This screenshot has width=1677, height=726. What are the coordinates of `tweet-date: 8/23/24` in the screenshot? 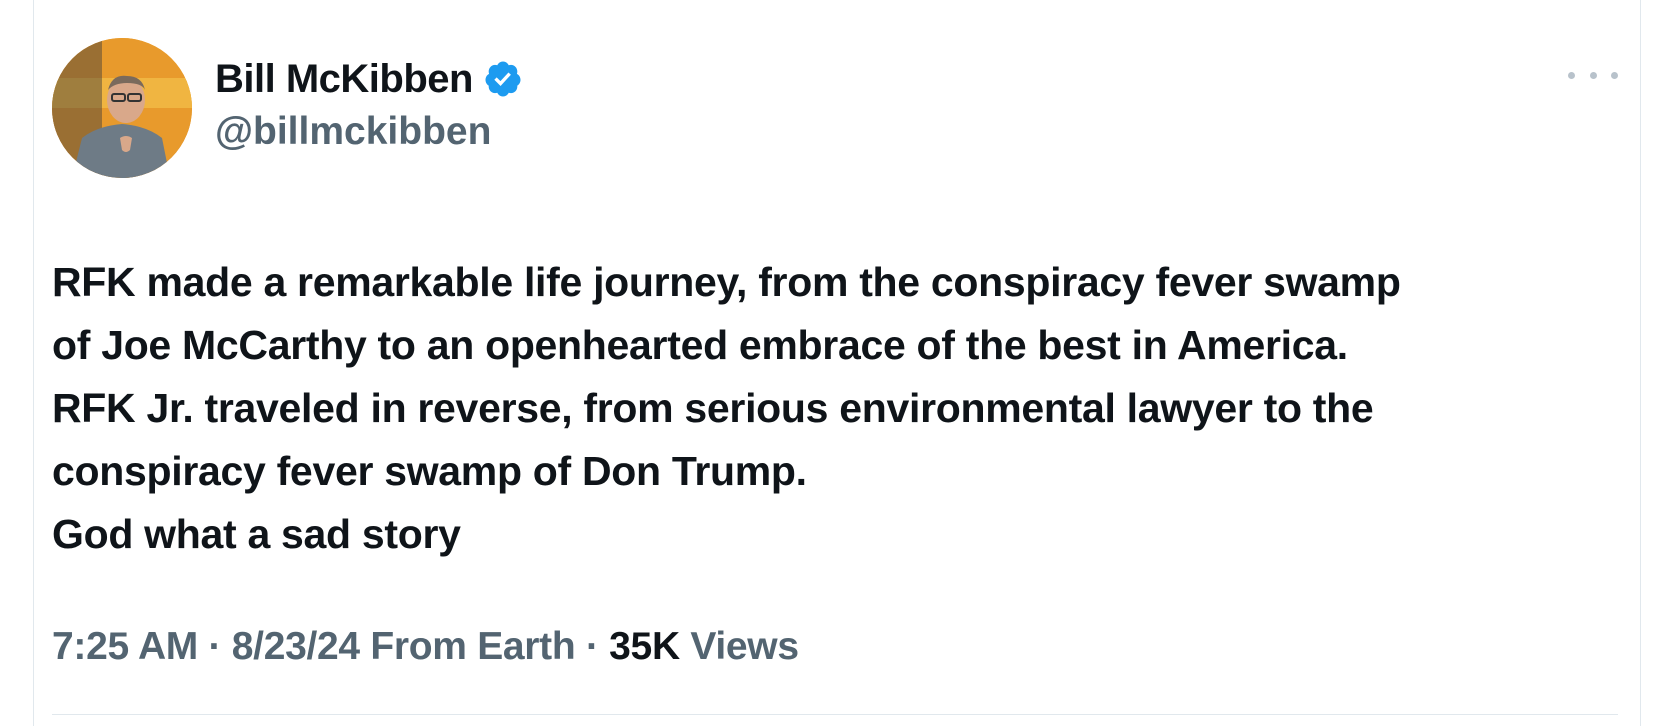 It's located at (296, 646).